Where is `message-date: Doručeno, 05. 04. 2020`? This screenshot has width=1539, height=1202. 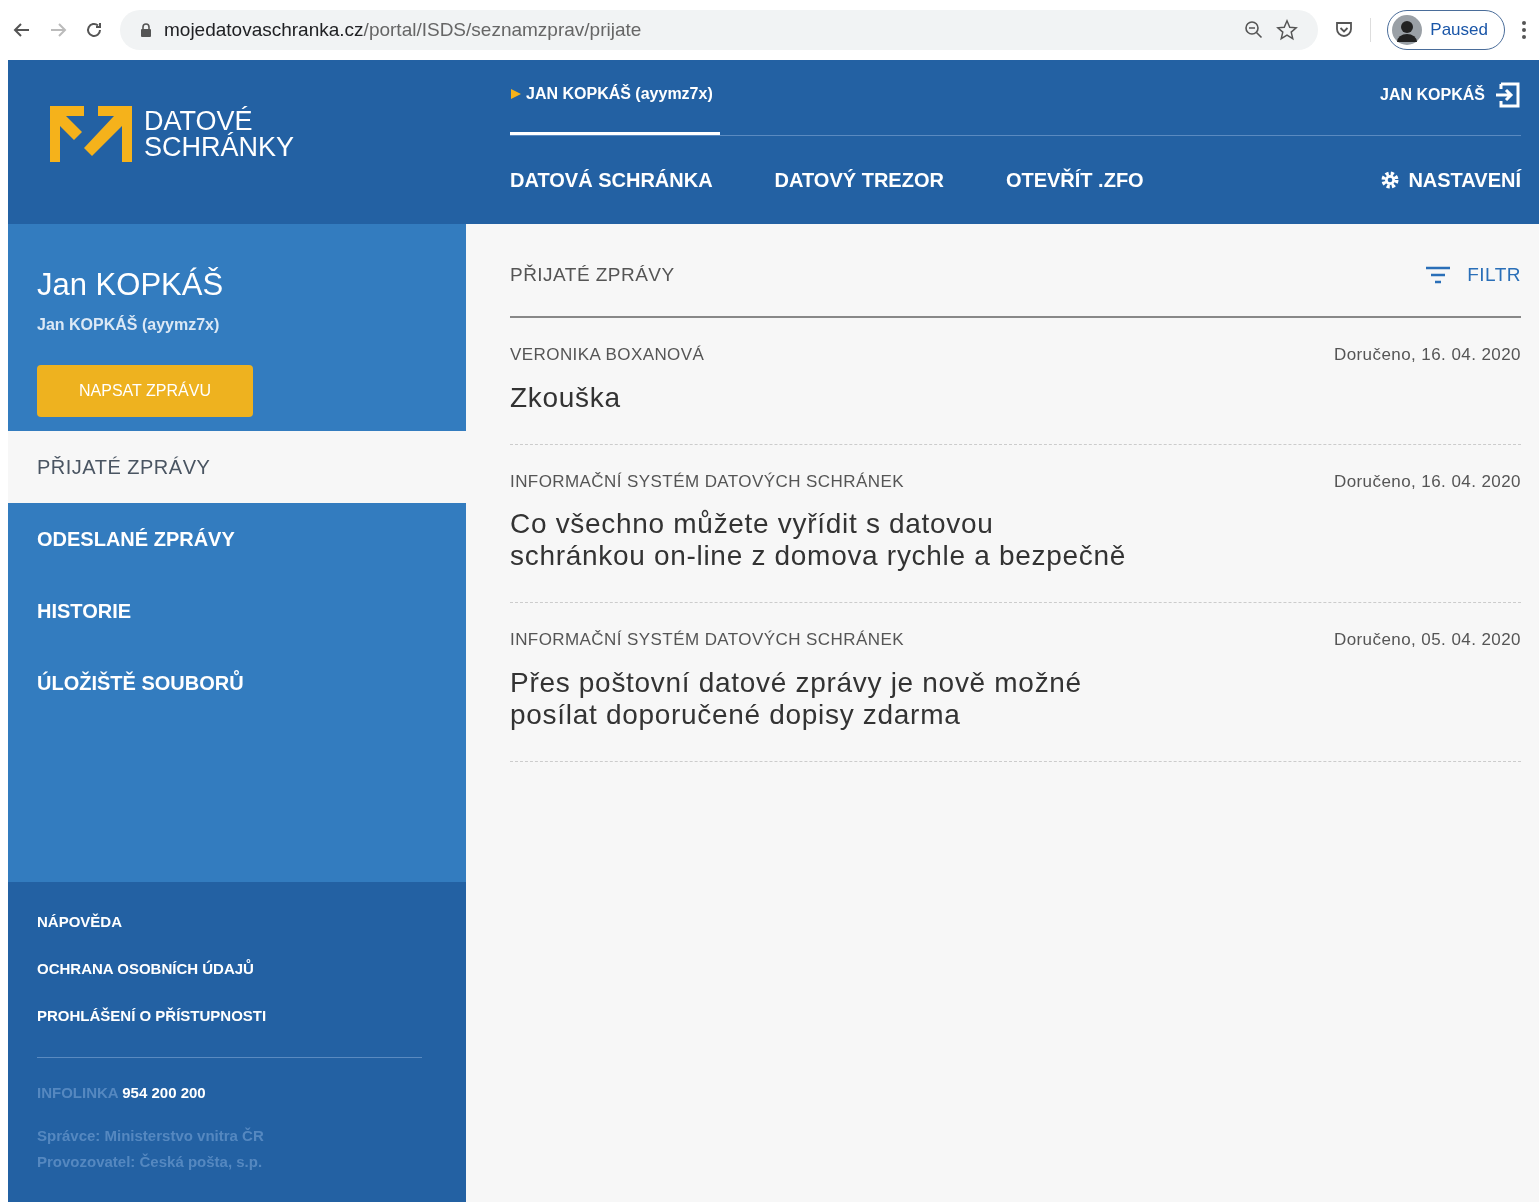 message-date: Doručeno, 05. 04. 2020 is located at coordinates (1427, 640).